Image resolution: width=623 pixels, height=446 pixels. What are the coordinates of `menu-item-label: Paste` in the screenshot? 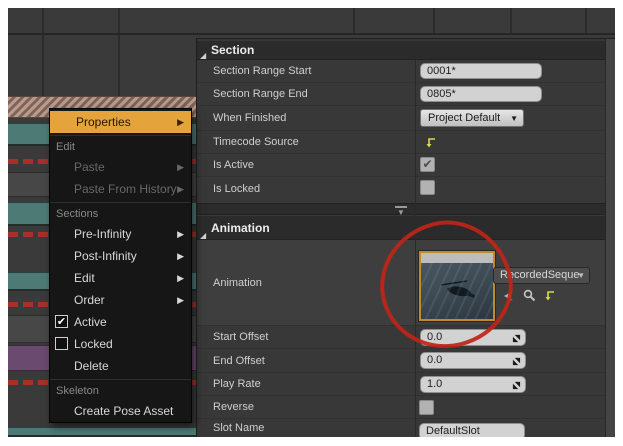 It's located at (89, 167).